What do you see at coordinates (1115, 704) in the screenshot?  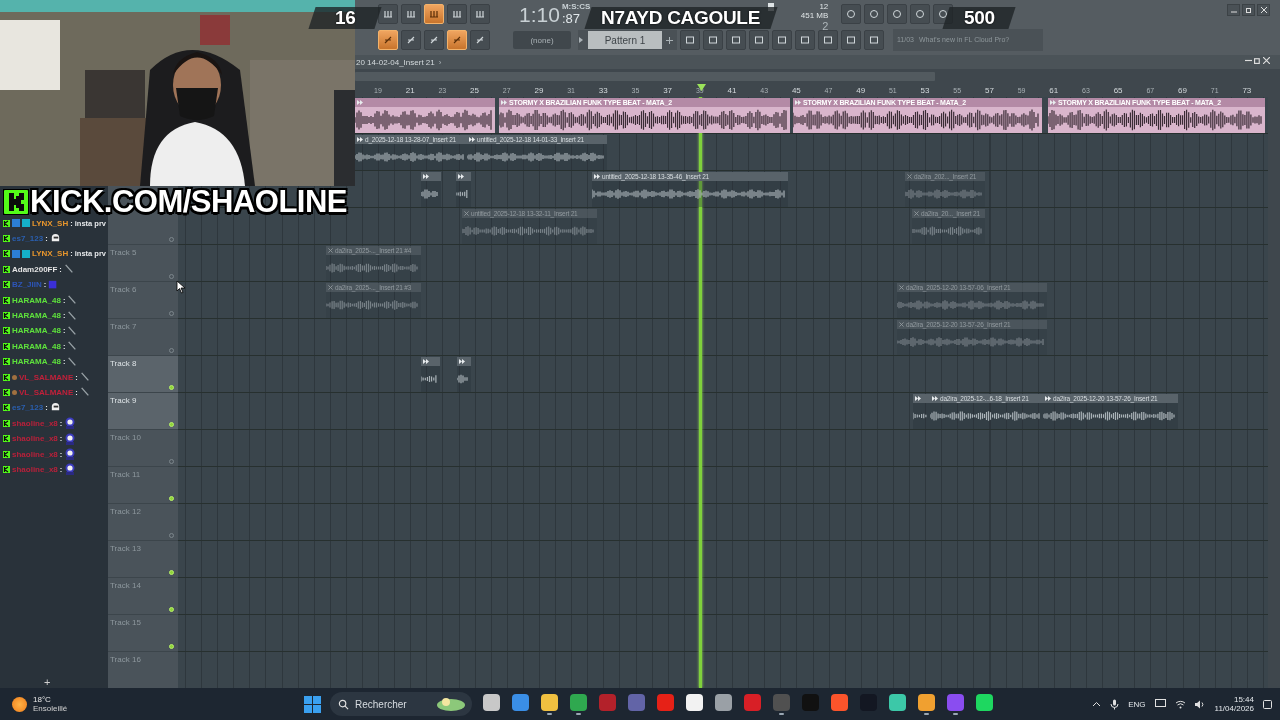 I see `microphone-icon` at bounding box center [1115, 704].